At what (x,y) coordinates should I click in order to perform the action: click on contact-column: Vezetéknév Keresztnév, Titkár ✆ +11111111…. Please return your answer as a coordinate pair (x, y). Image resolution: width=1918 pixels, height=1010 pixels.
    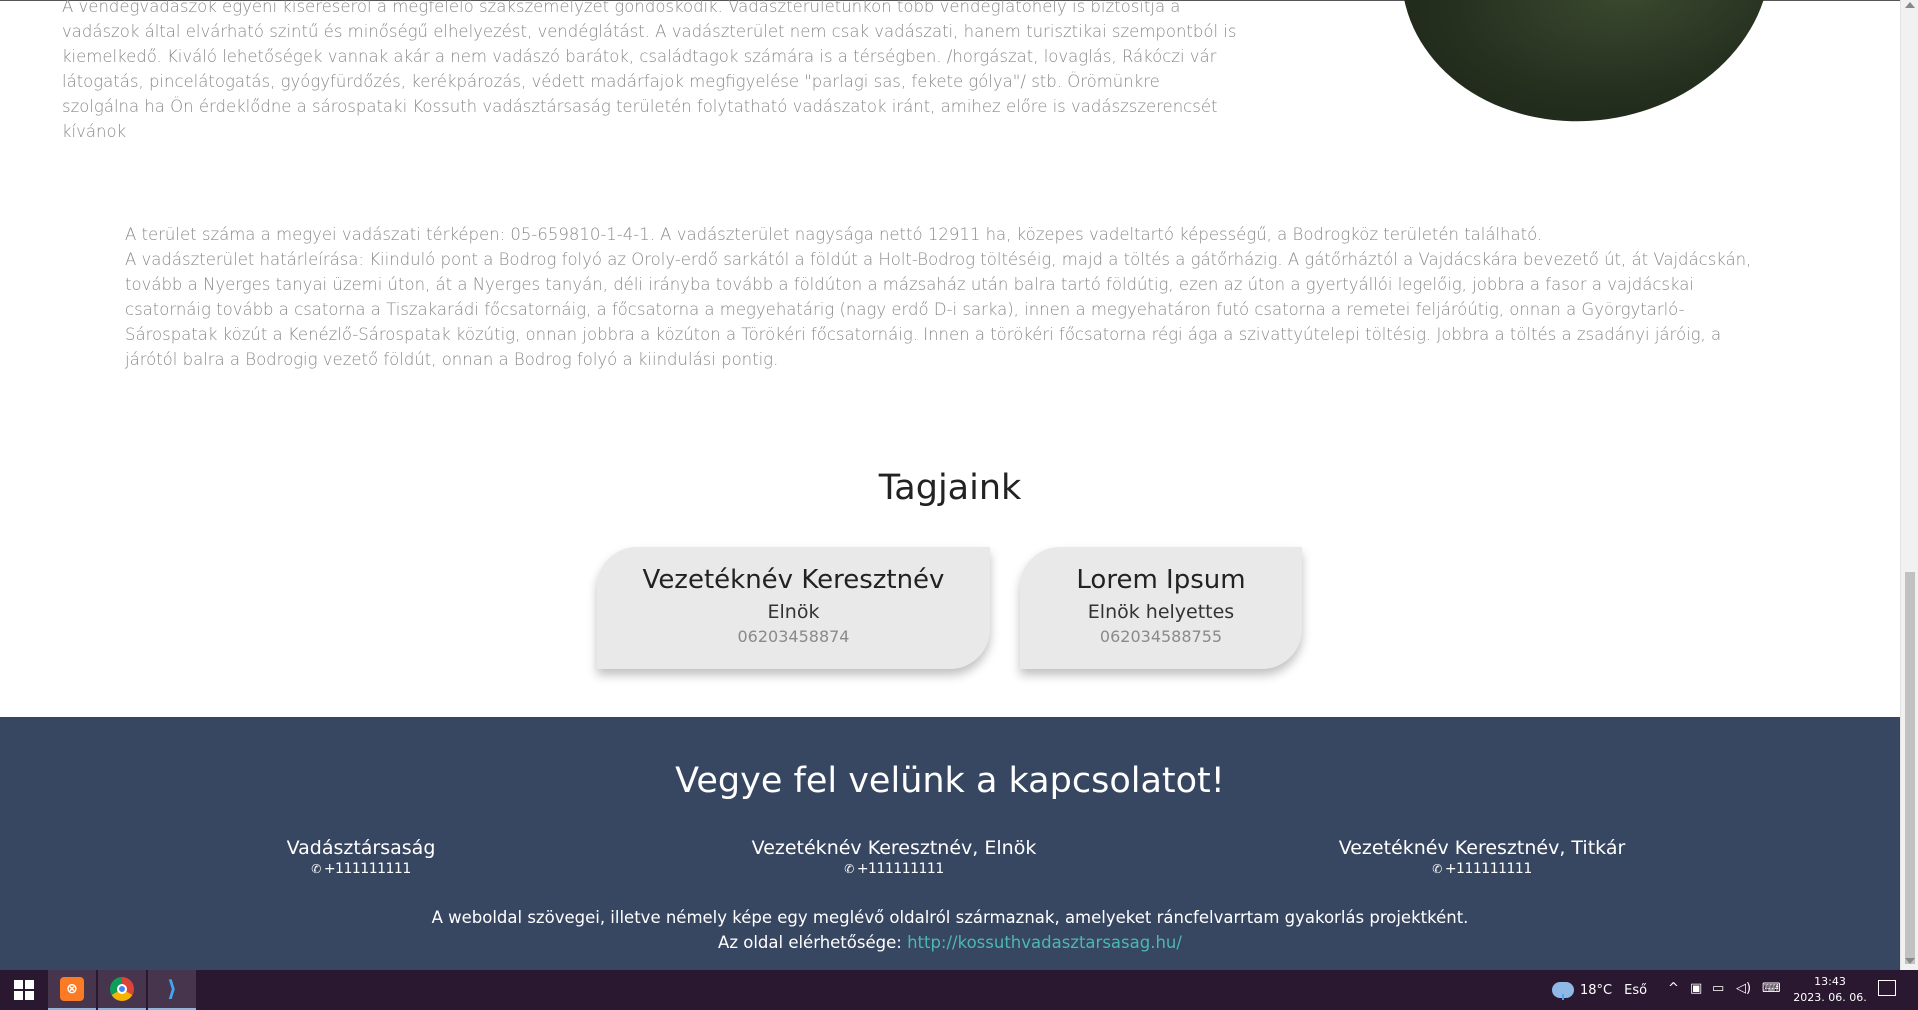
    Looking at the image, I should click on (1482, 857).